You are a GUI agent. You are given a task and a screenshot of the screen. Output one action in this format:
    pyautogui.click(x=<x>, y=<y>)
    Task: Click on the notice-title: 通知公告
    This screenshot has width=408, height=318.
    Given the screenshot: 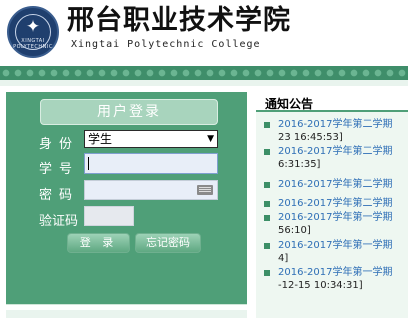 What is the action you would take?
    pyautogui.click(x=289, y=104)
    